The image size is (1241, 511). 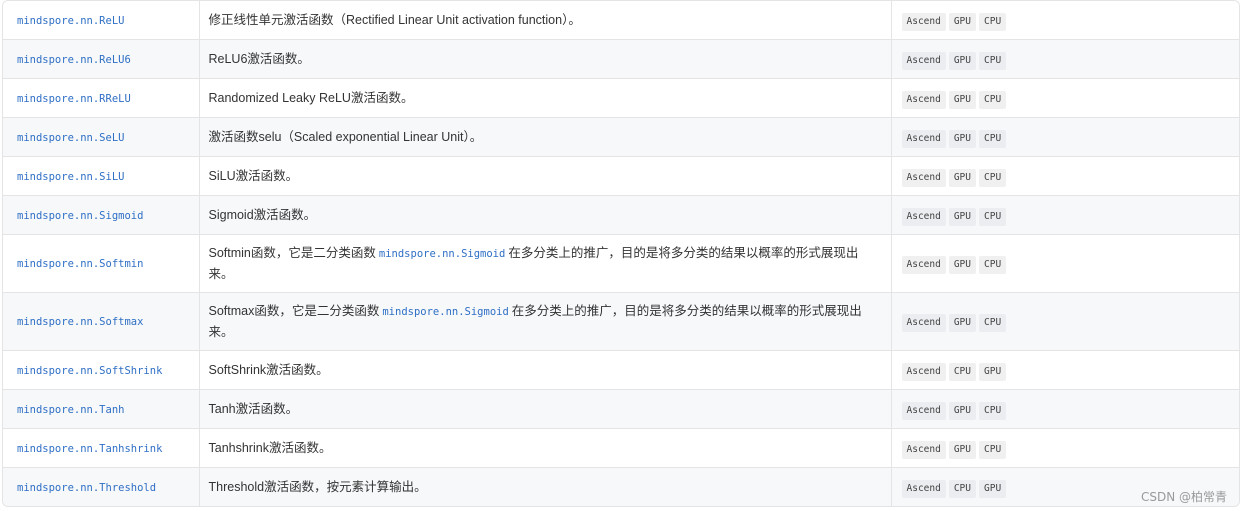 What do you see at coordinates (70, 21) in the screenshot?
I see `api-link-relu: mindspore.nn.ReLU` at bounding box center [70, 21].